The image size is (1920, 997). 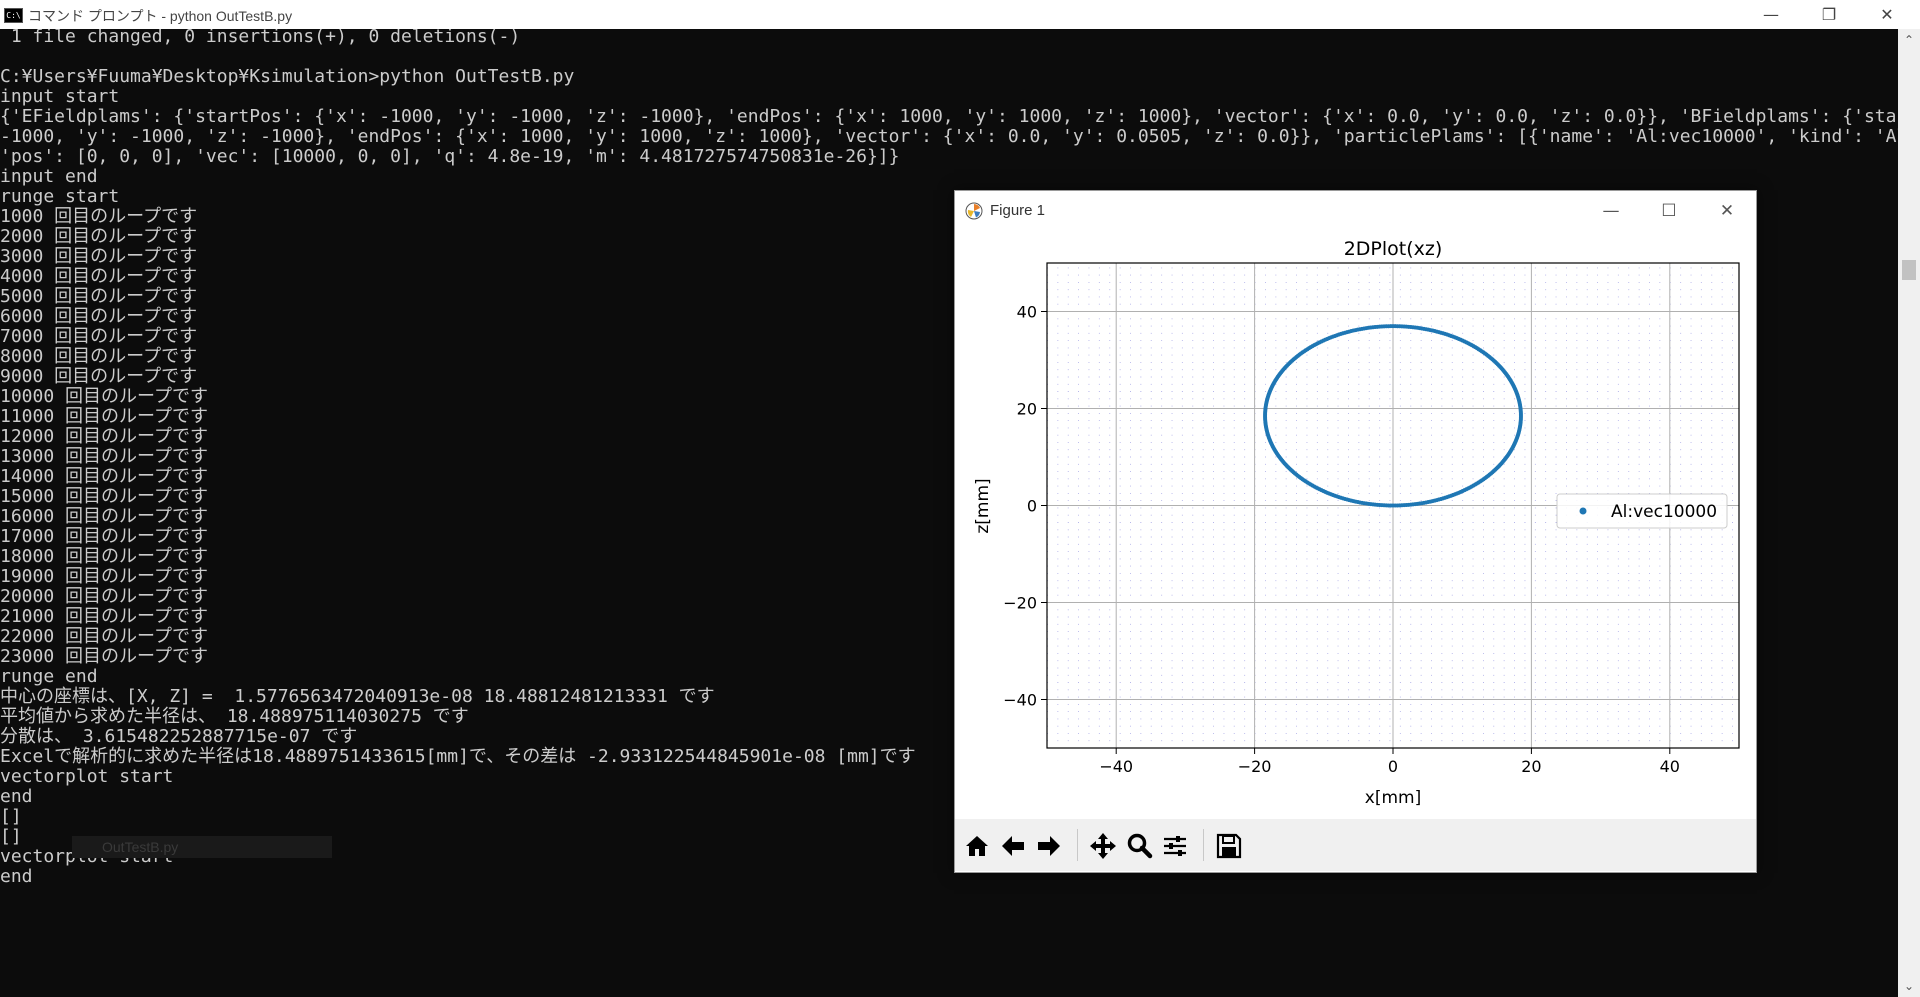 What do you see at coordinates (1018, 210) in the screenshot?
I see `figure-title: Figure 1` at bounding box center [1018, 210].